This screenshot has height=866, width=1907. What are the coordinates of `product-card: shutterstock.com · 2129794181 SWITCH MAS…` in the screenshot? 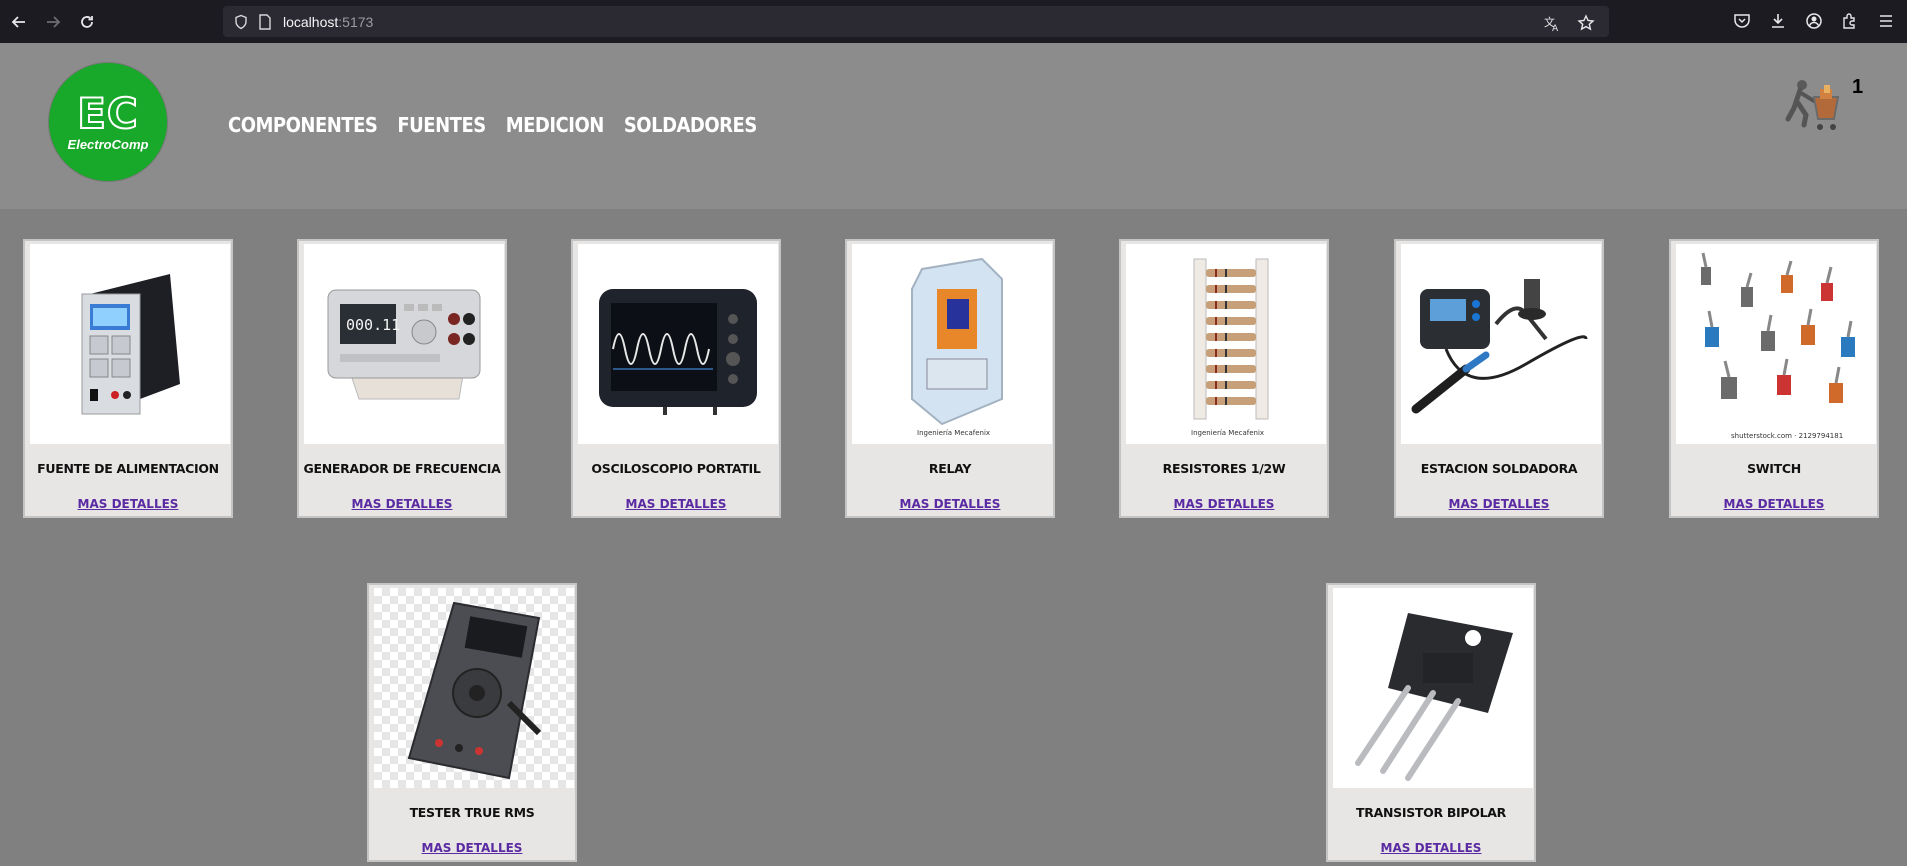 It's located at (1774, 378).